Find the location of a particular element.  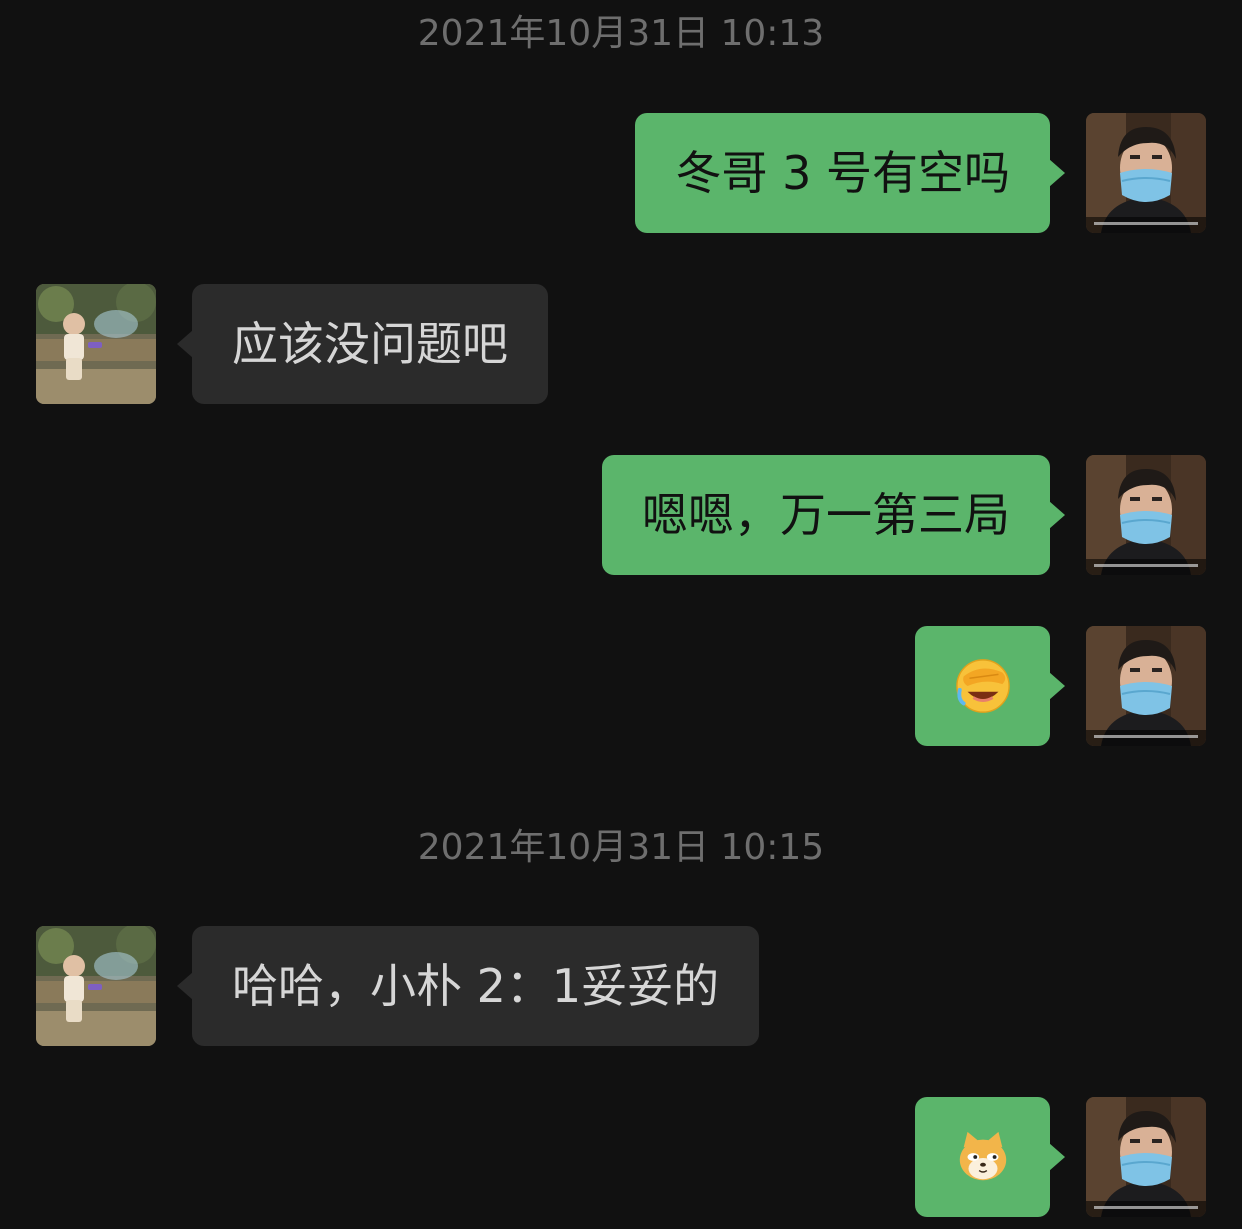

message-bubble-incoming: 哈哈，小朴 2：1妥妥的 is located at coordinates (468, 986).